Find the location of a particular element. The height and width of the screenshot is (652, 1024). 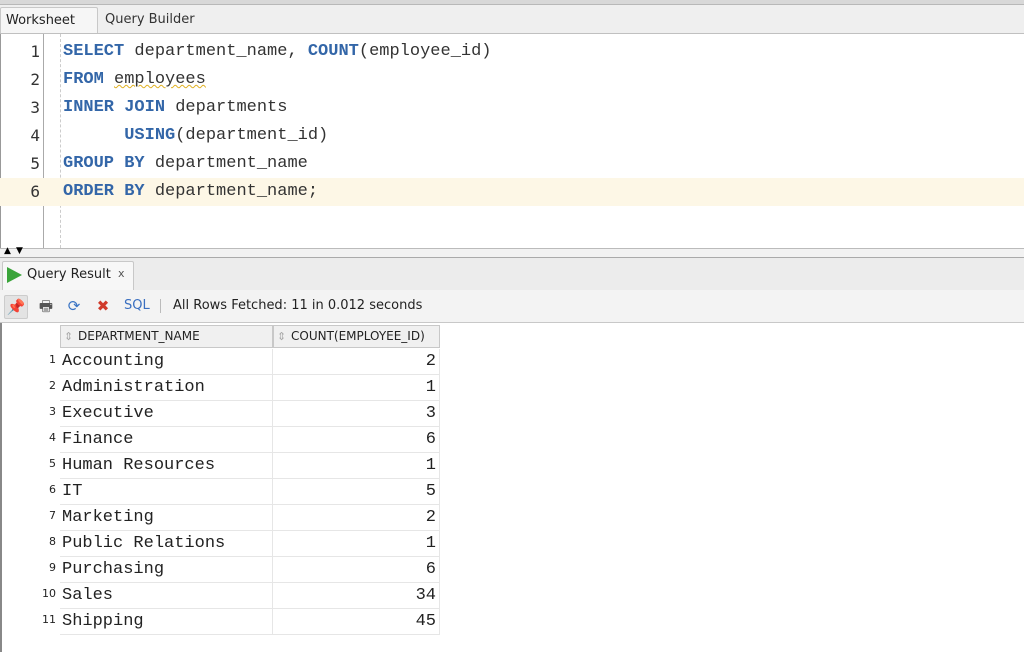

row-number: 6 is located at coordinates (52, 489).